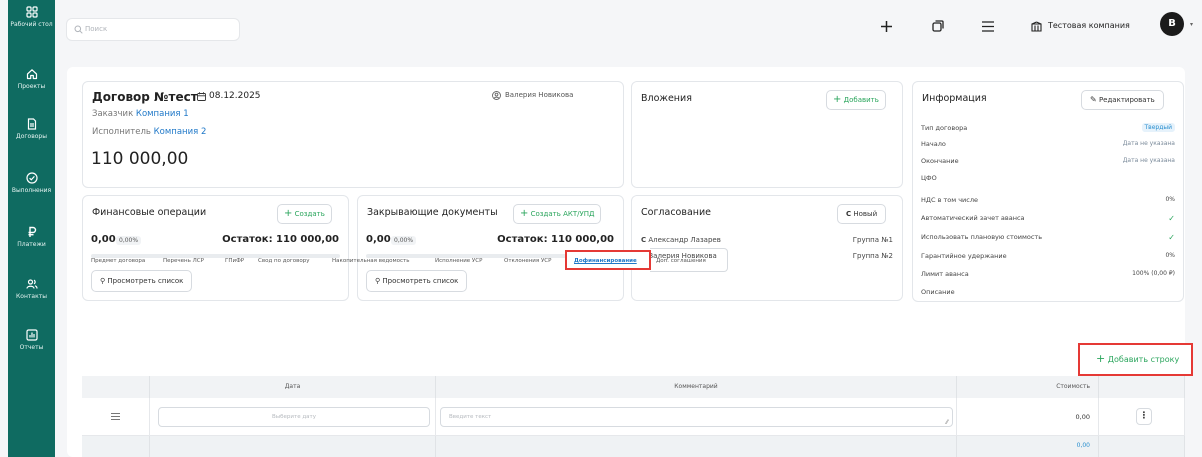 The height and width of the screenshot is (457, 1202). I want to click on table-footer-total-cell: 0,00, so click(1028, 446).